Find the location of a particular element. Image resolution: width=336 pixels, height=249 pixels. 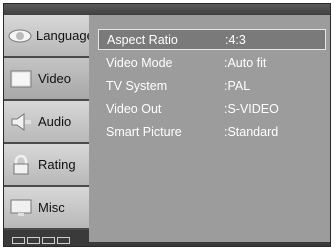

sidebar-item-video: Video is located at coordinates (47, 79).